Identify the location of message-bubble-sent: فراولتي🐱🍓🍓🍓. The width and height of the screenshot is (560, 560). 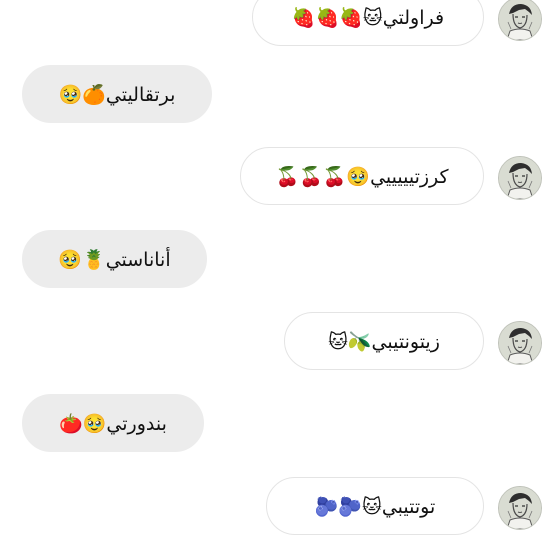
(368, 23).